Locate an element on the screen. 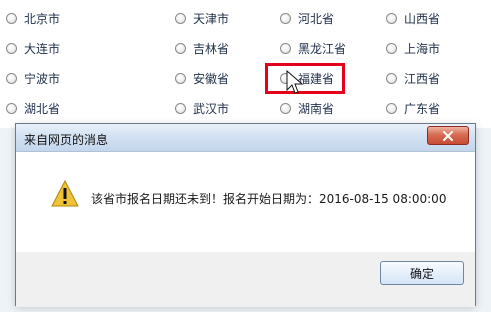  close-button is located at coordinates (448, 135).